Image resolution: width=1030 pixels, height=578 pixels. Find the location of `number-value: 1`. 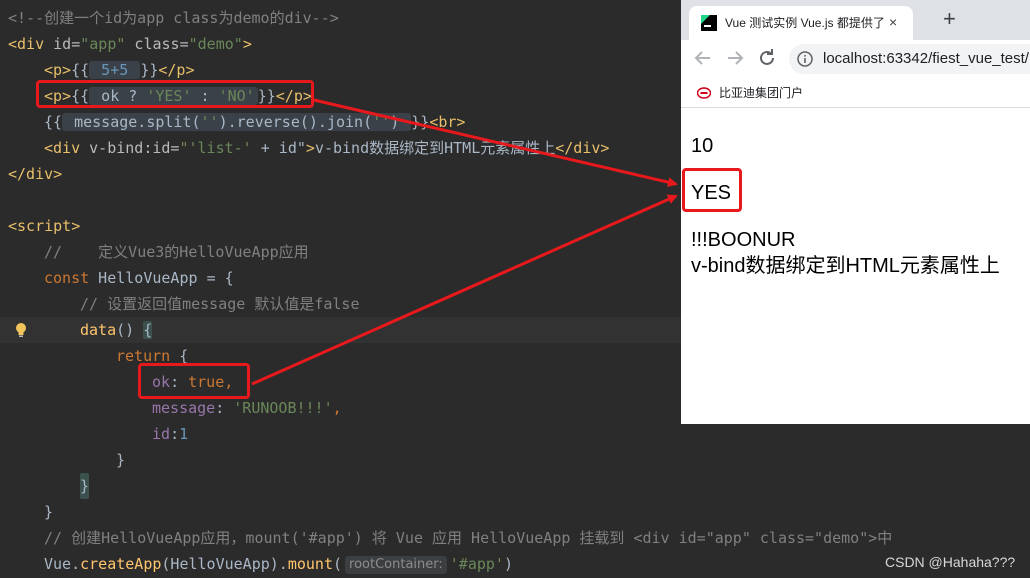

number-value: 1 is located at coordinates (184, 434).